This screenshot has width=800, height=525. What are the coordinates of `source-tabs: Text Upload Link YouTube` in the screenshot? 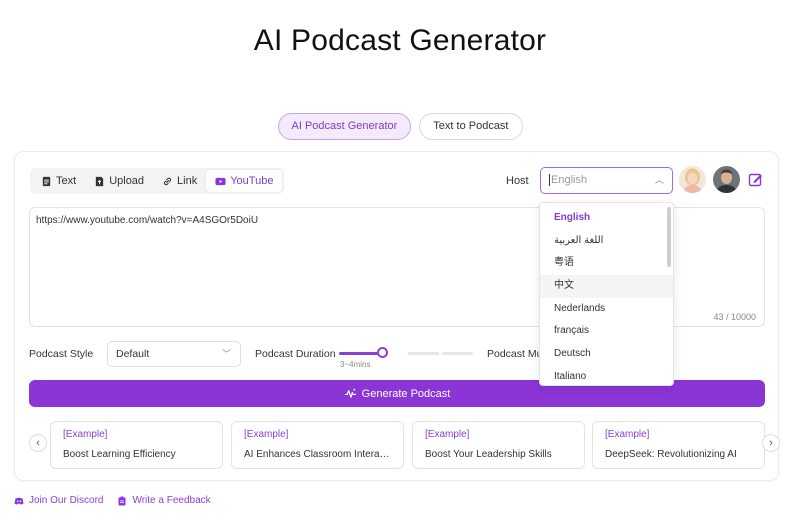 It's located at (157, 181).